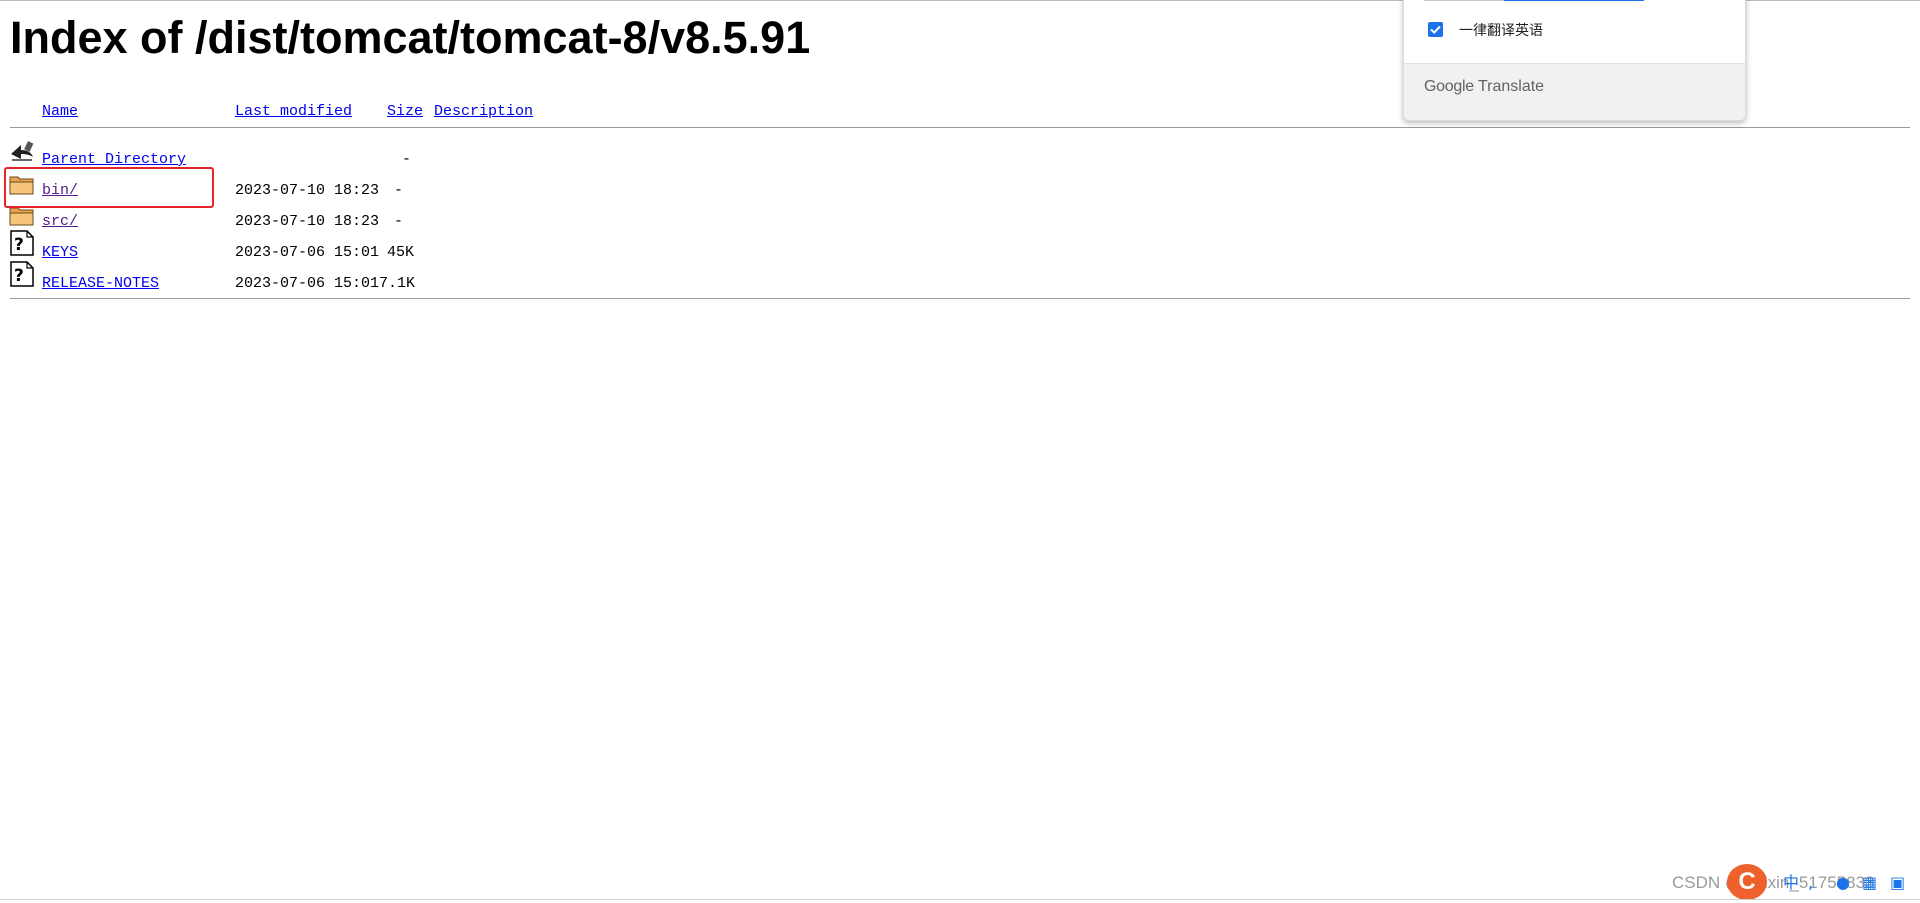 This screenshot has height=903, width=1920. Describe the element at coordinates (410, 37) in the screenshot. I see `page-title: Index of /dist/tomcat/tomcat-8/v8.5.91` at that location.